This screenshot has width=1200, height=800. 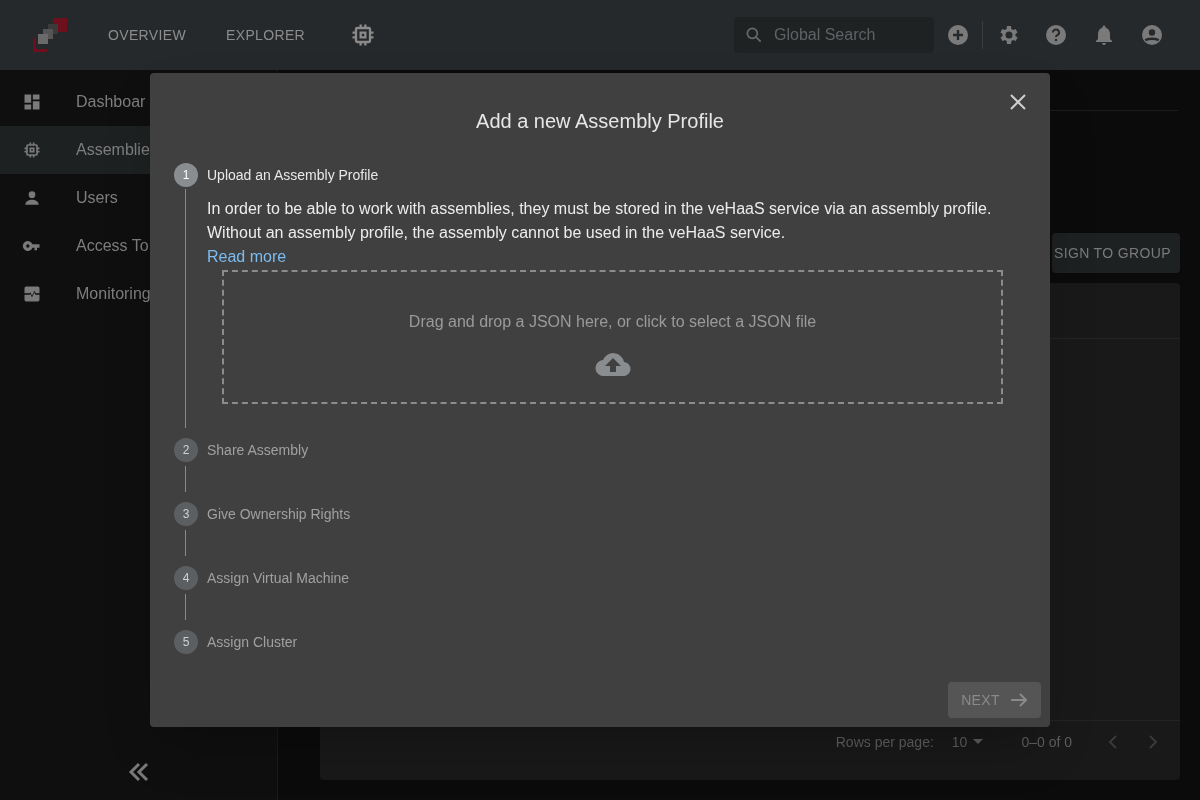 I want to click on file-dropzone: Drag and drop a JSON here, or click to select a JSON file, so click(x=612, y=337).